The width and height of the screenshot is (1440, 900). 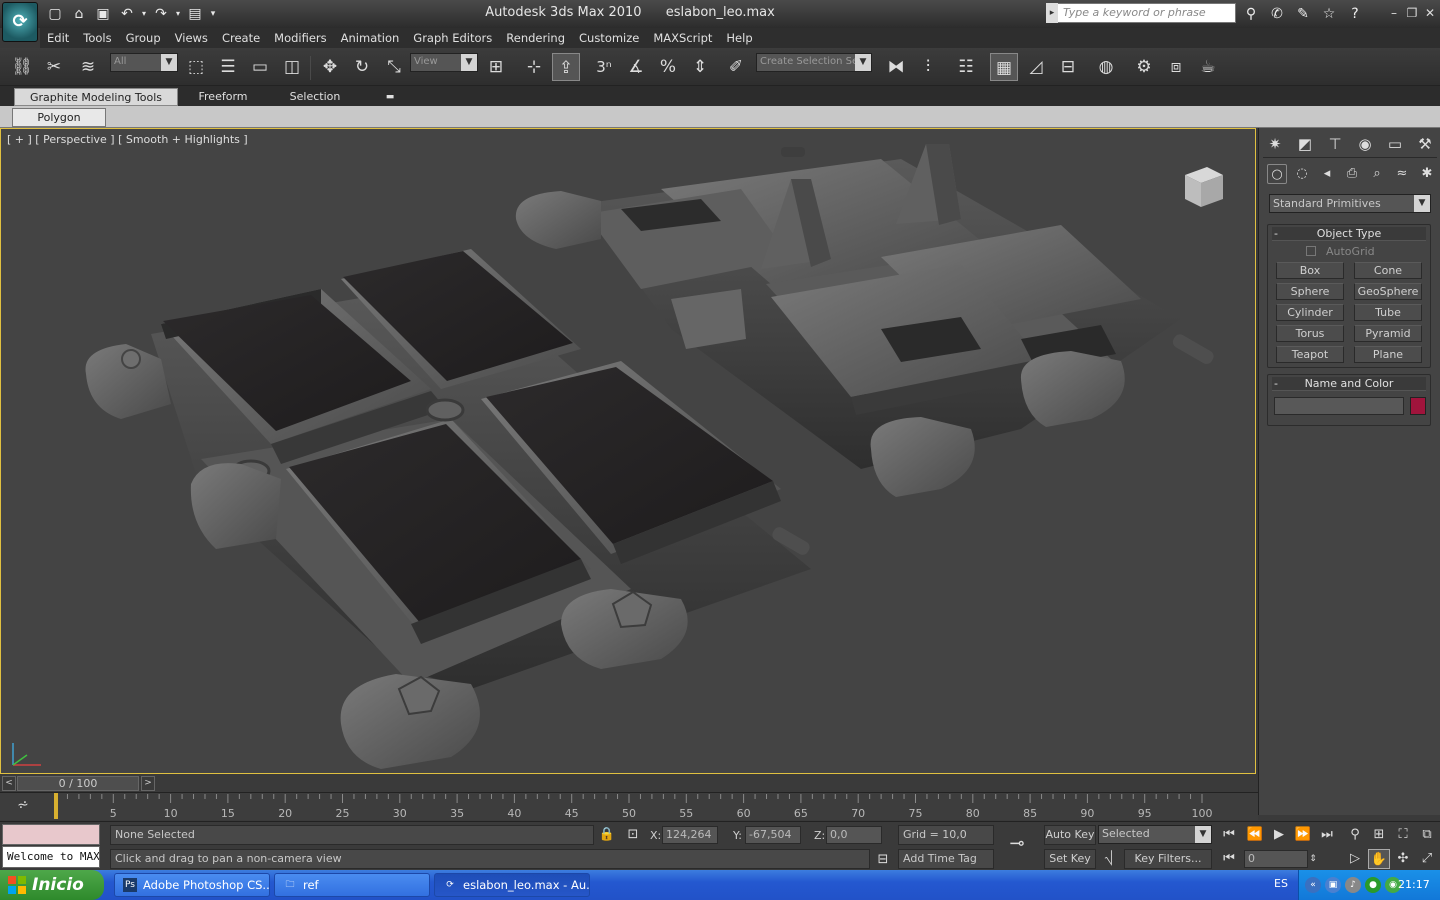 I want to click on hierarchy-tab-icon: ⊤, so click(x=1335, y=144).